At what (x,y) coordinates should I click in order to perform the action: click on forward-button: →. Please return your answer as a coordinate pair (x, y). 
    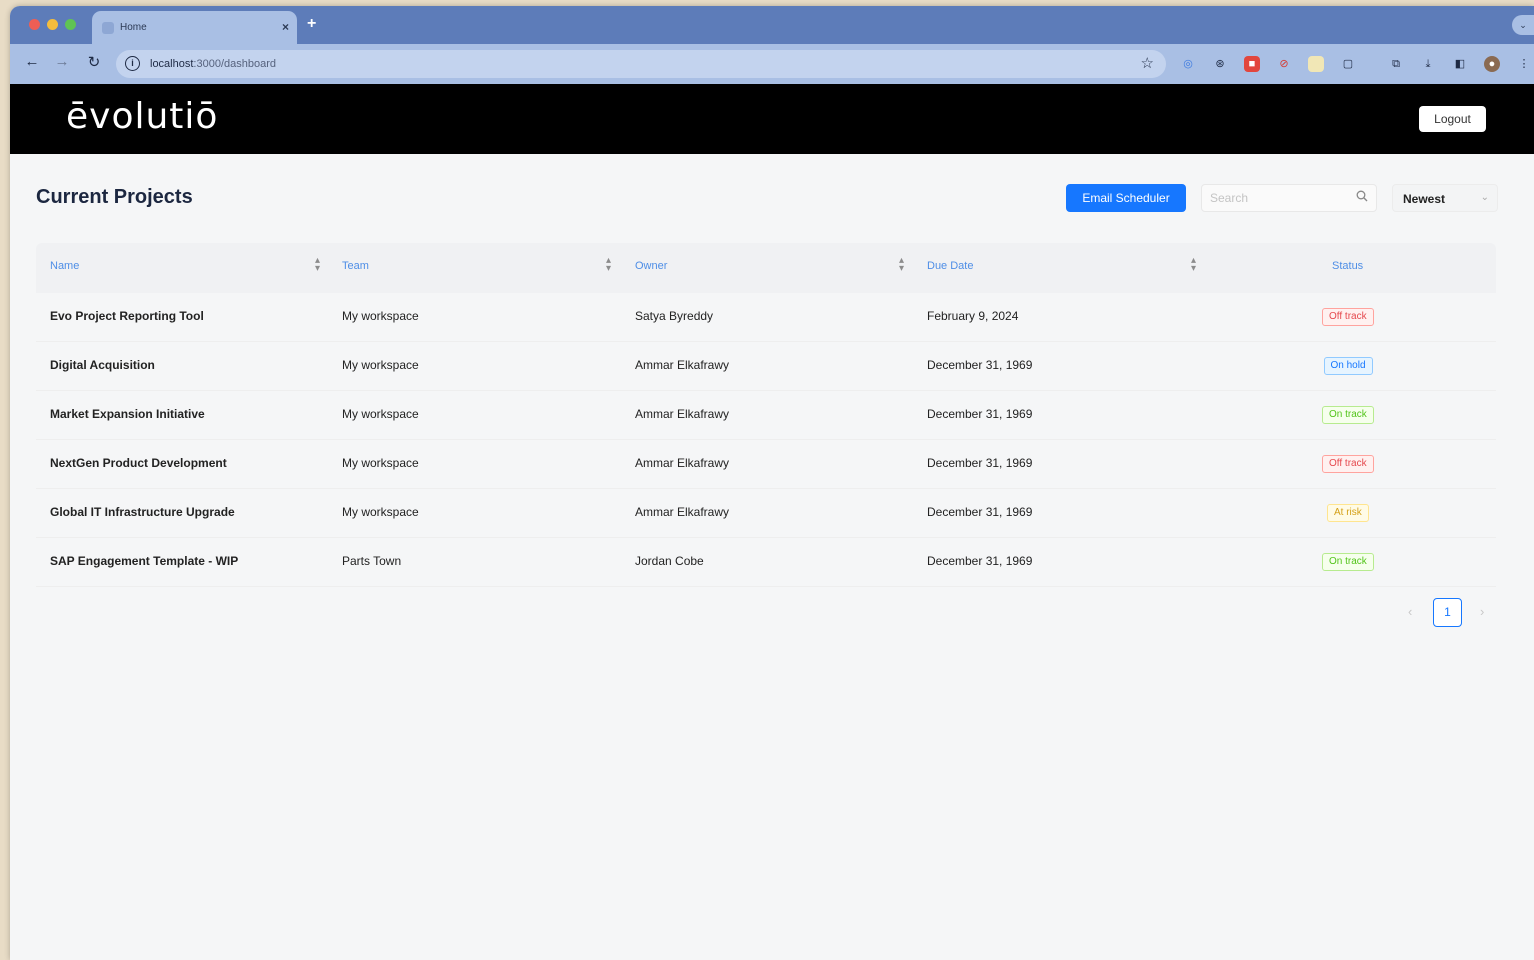
    Looking at the image, I should click on (62, 61).